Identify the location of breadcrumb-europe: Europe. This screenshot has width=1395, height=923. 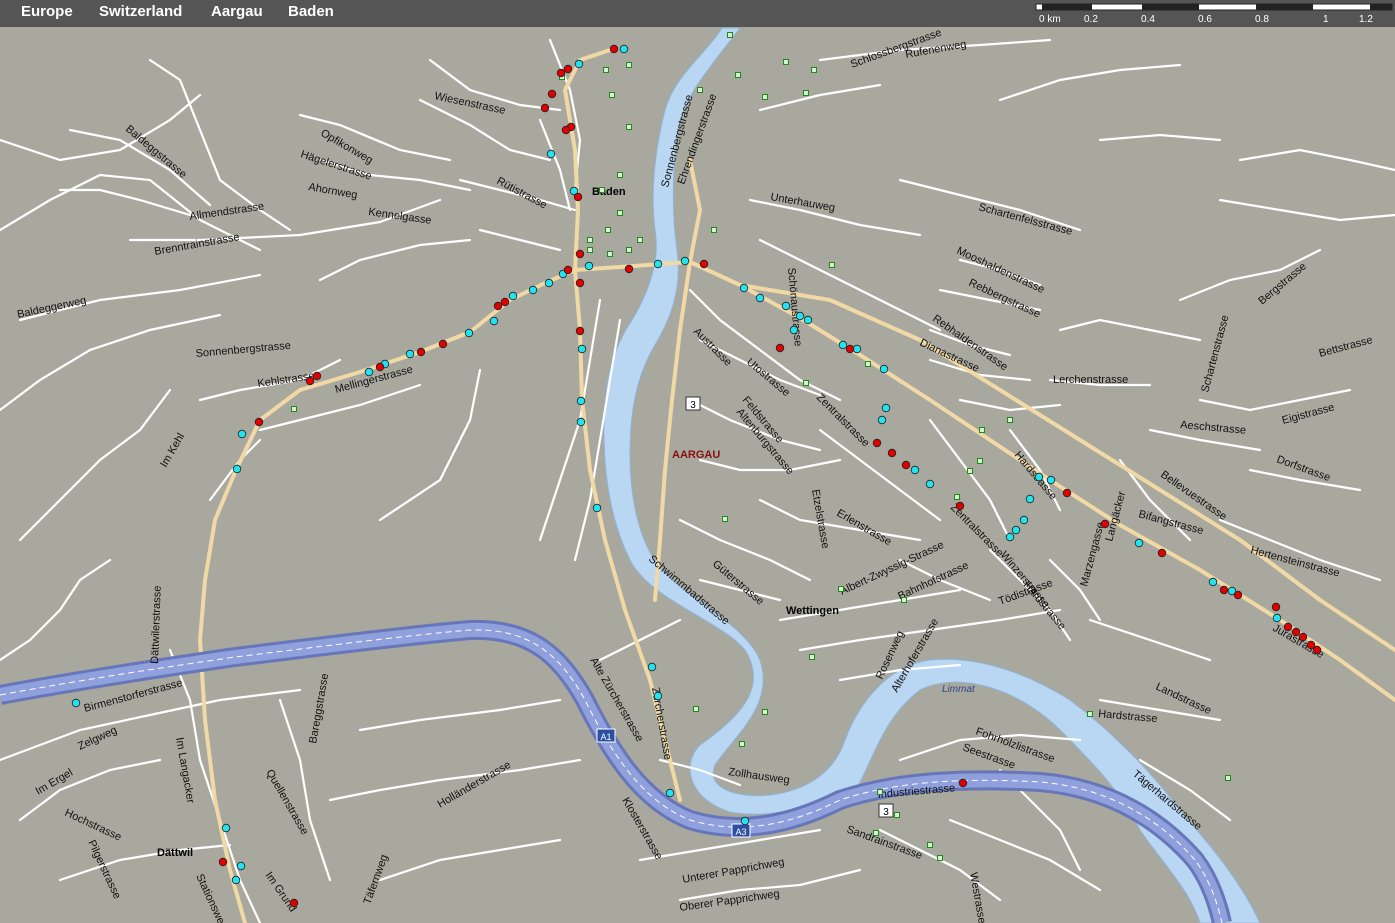
(47, 11).